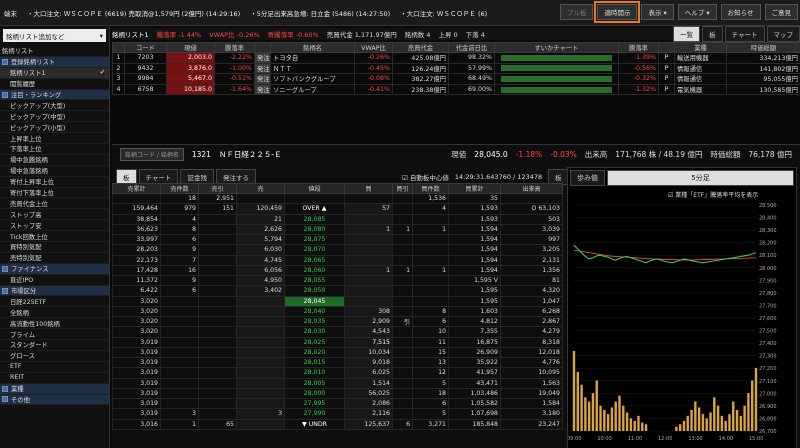 Image resolution: width=800 pixels, height=448 pixels. What do you see at coordinates (312, 47) in the screenshot?
I see `column-header: 銘柄名` at bounding box center [312, 47].